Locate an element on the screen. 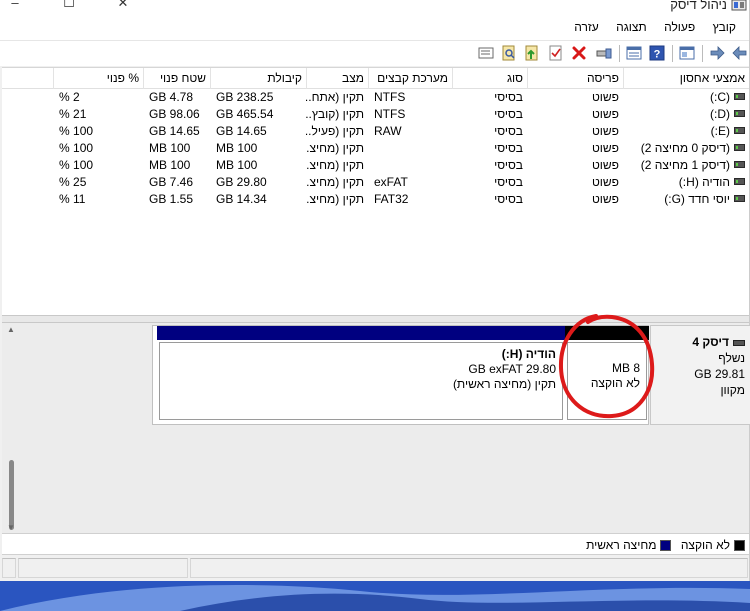 This screenshot has width=750, height=611. cell-volume: הודיה (H:) is located at coordinates (686, 182).